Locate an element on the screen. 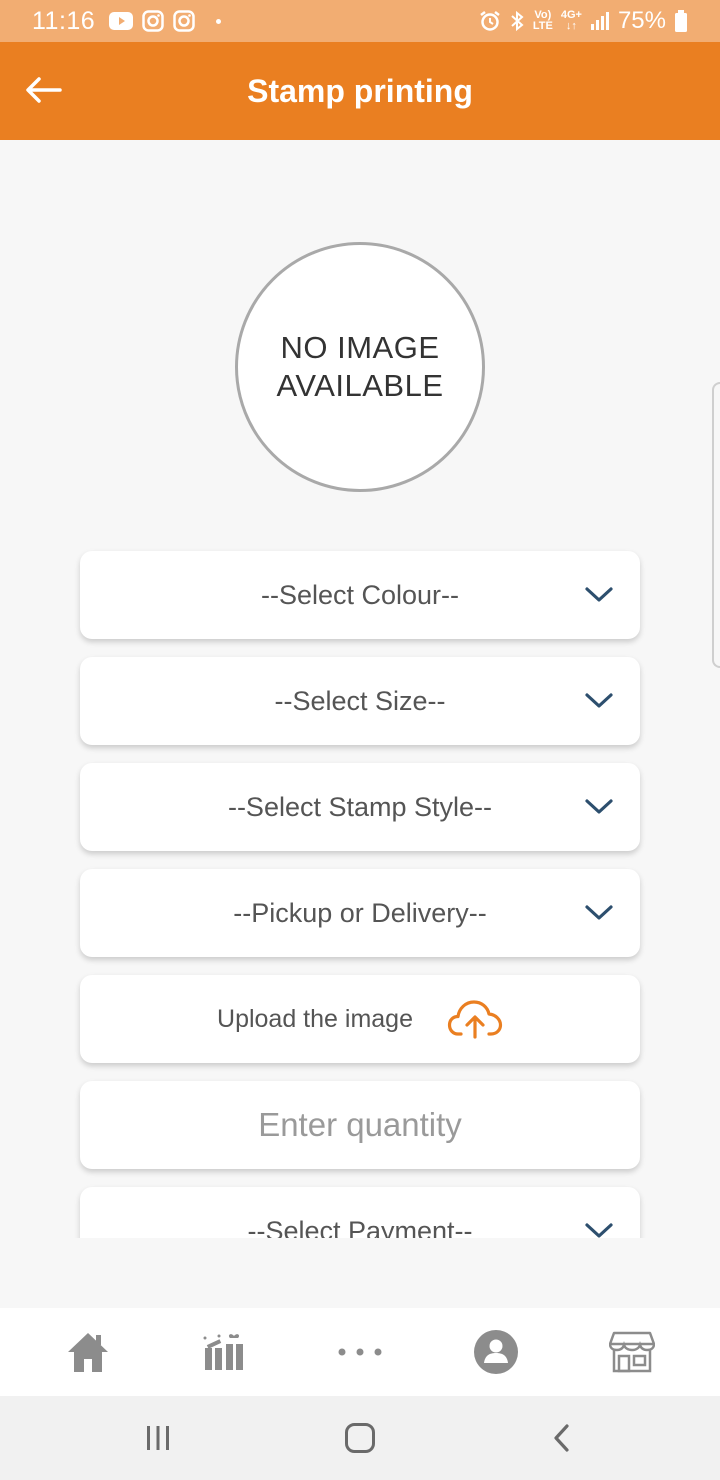 The image size is (720, 1480). home-button is located at coordinates (360, 1438).